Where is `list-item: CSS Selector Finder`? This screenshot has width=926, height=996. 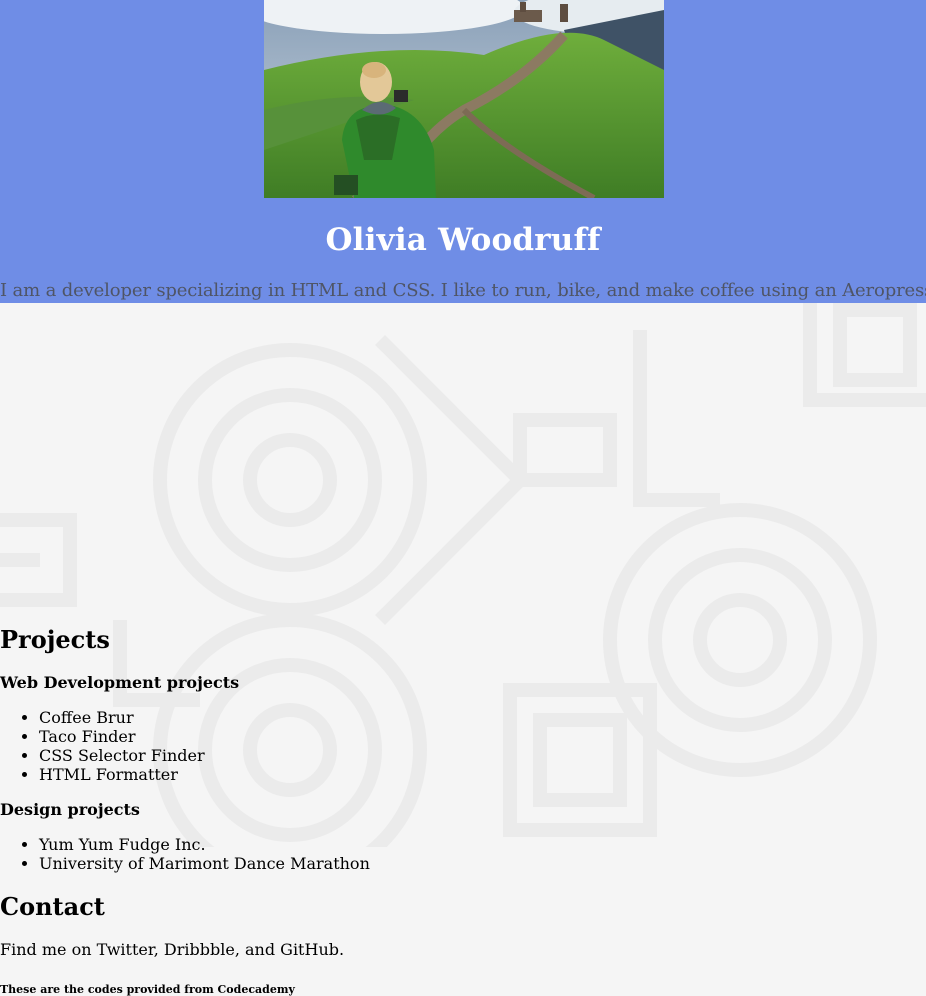
list-item: CSS Selector Finder is located at coordinates (122, 755).